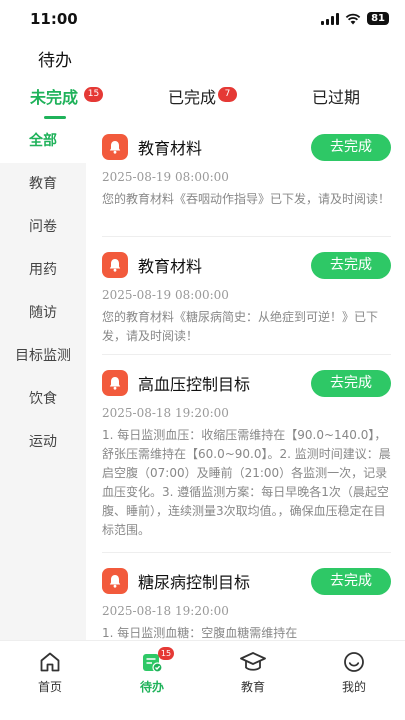  What do you see at coordinates (43, 399) in the screenshot?
I see `sidebar-item-diet: 饮食` at bounding box center [43, 399].